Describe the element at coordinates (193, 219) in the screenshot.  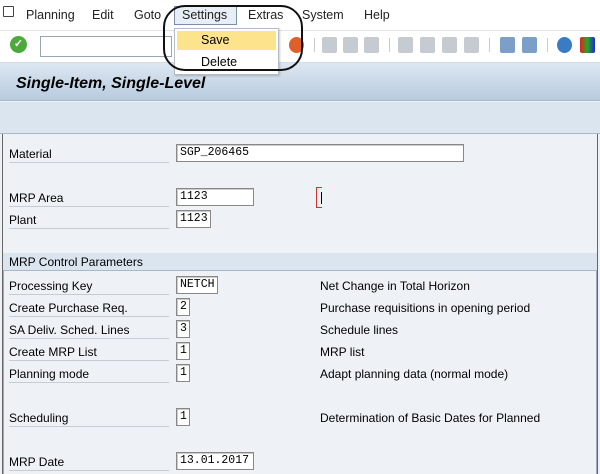
I see `plant-input: 1123` at that location.